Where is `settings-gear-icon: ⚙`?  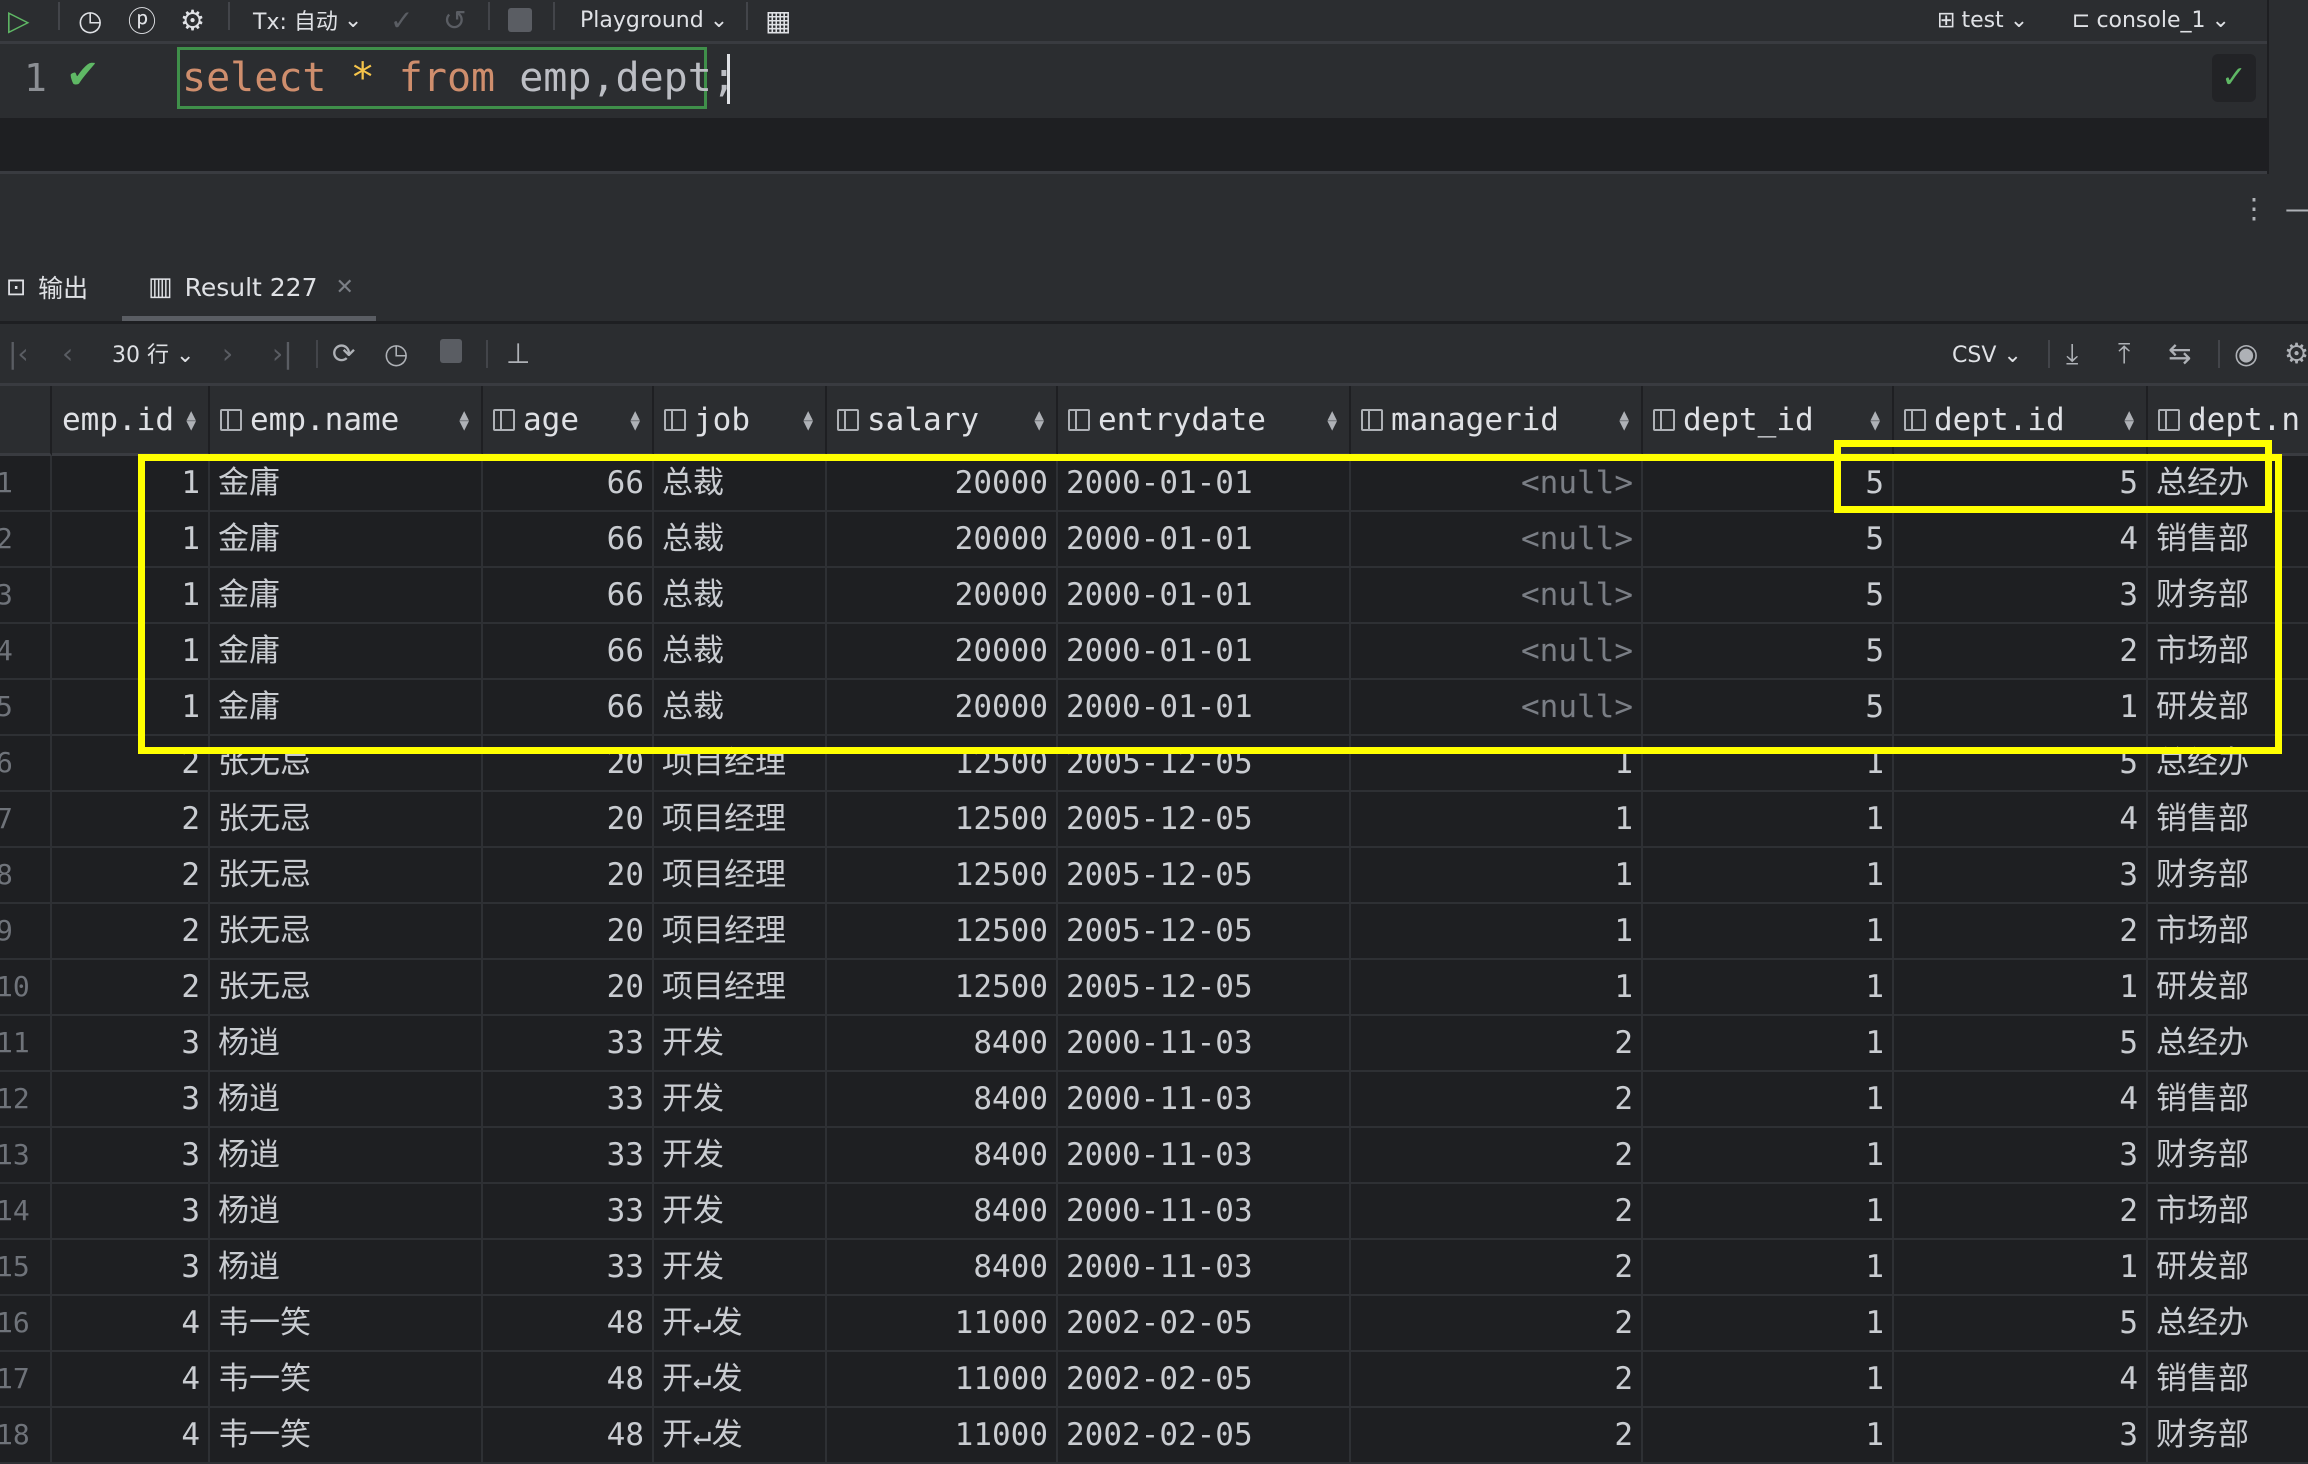 settings-gear-icon: ⚙ is located at coordinates (2296, 354).